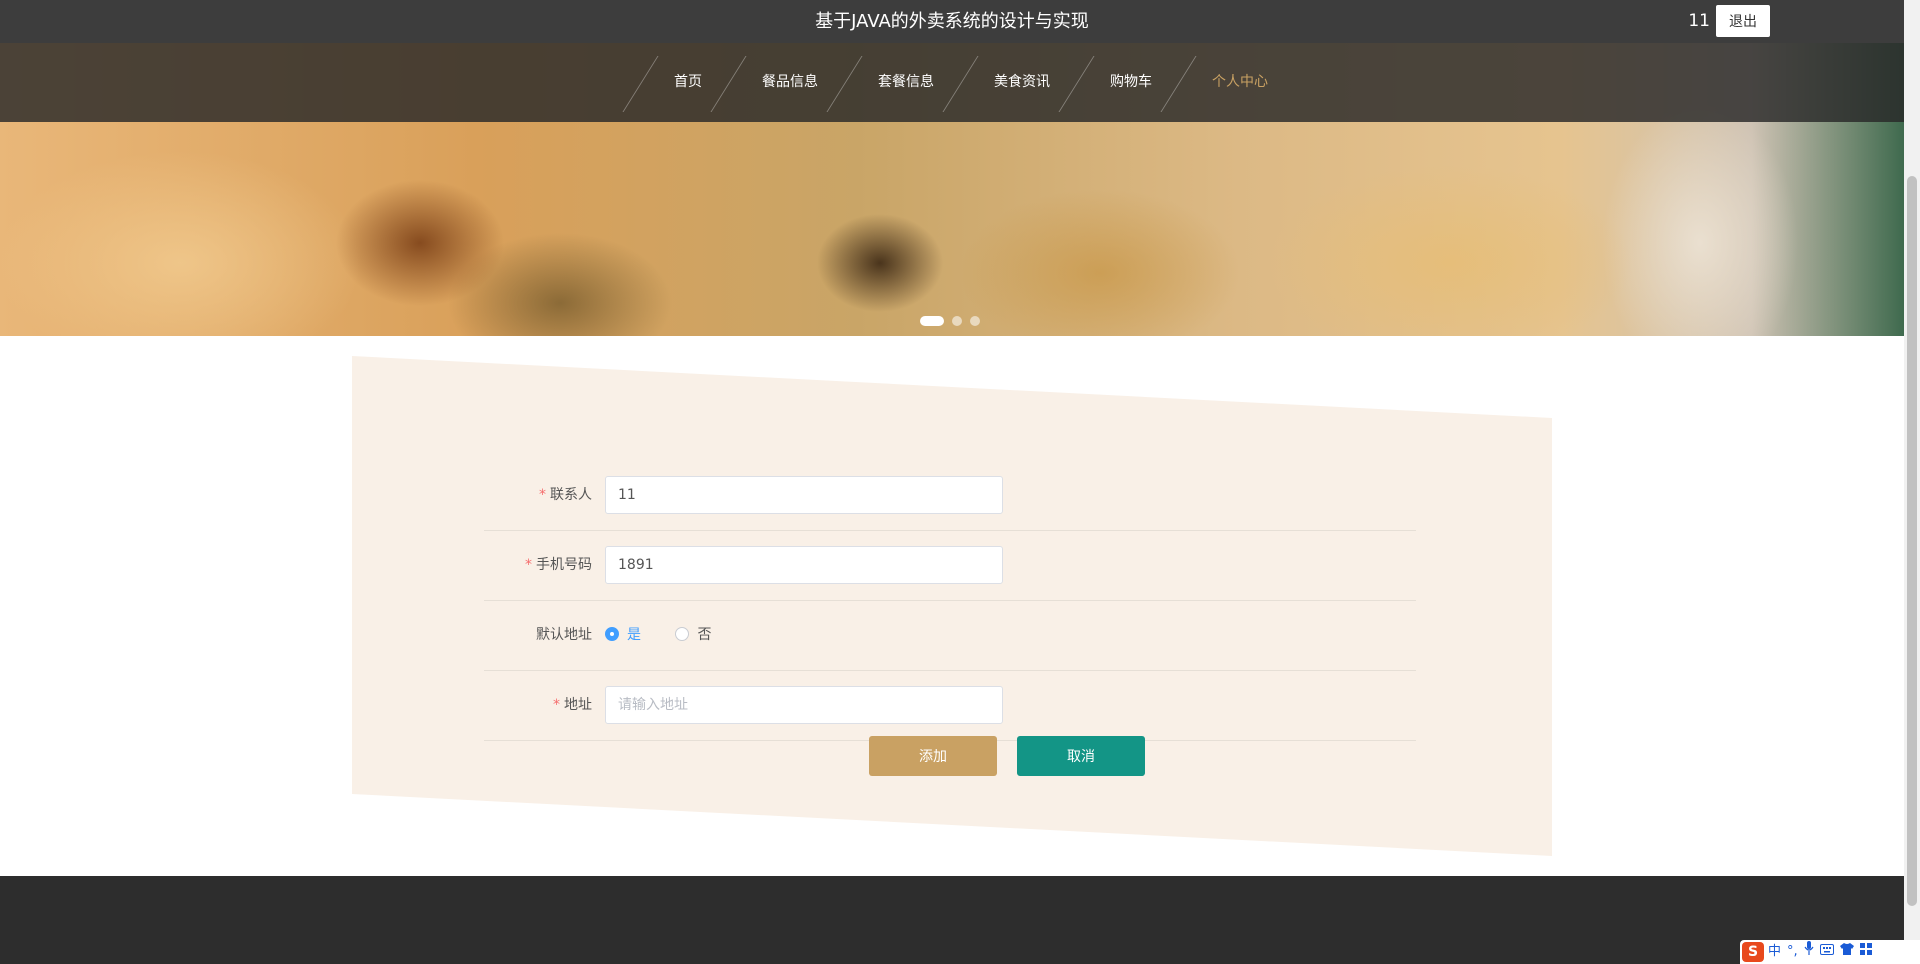 Image resolution: width=1920 pixels, height=964 pixels. What do you see at coordinates (634, 635) in the screenshot?
I see `radio-yes-label: 是` at bounding box center [634, 635].